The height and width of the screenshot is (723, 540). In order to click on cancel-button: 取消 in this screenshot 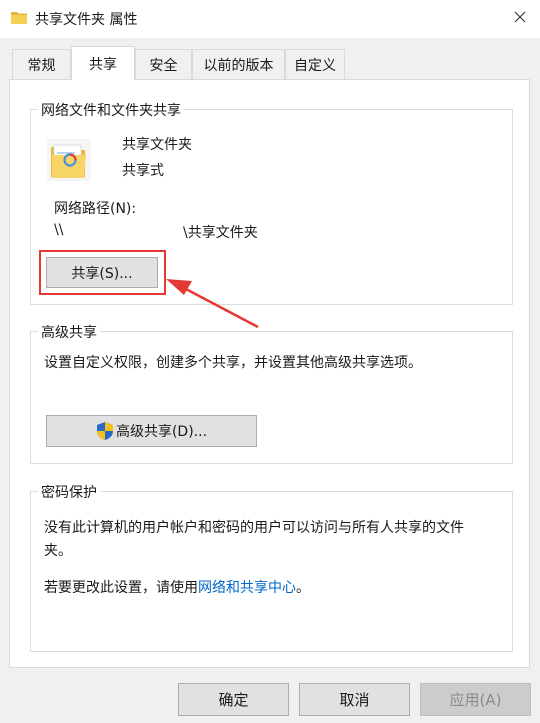, I will do `click(354, 699)`.